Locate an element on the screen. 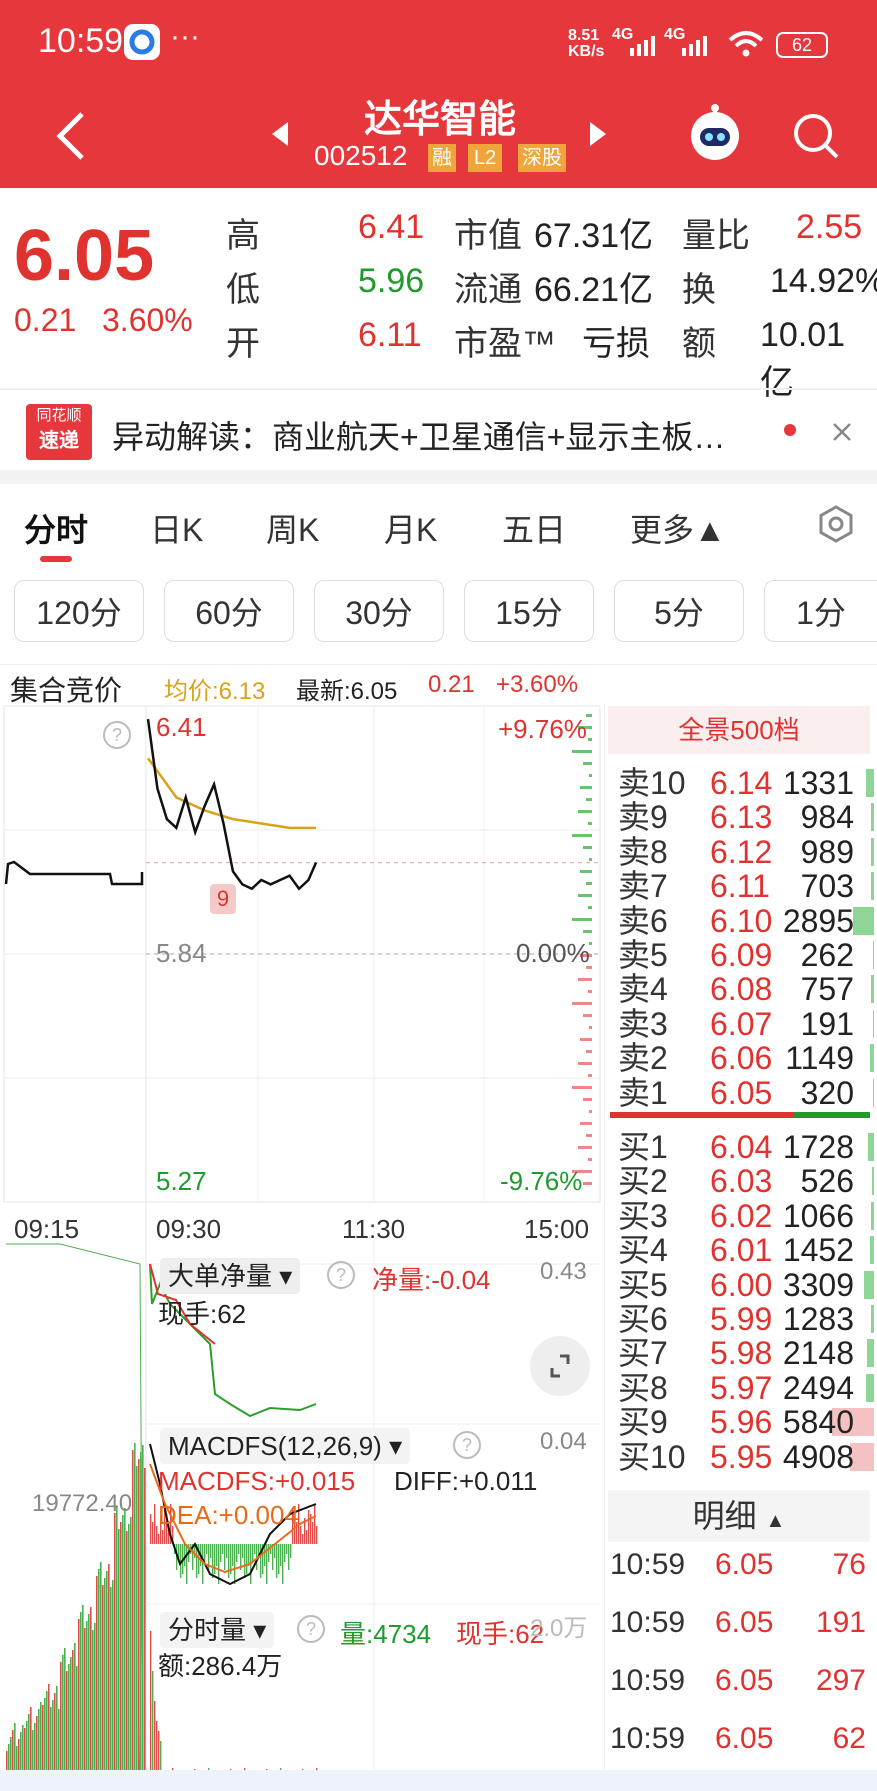  latest-change: 0.21 is located at coordinates (451, 684).